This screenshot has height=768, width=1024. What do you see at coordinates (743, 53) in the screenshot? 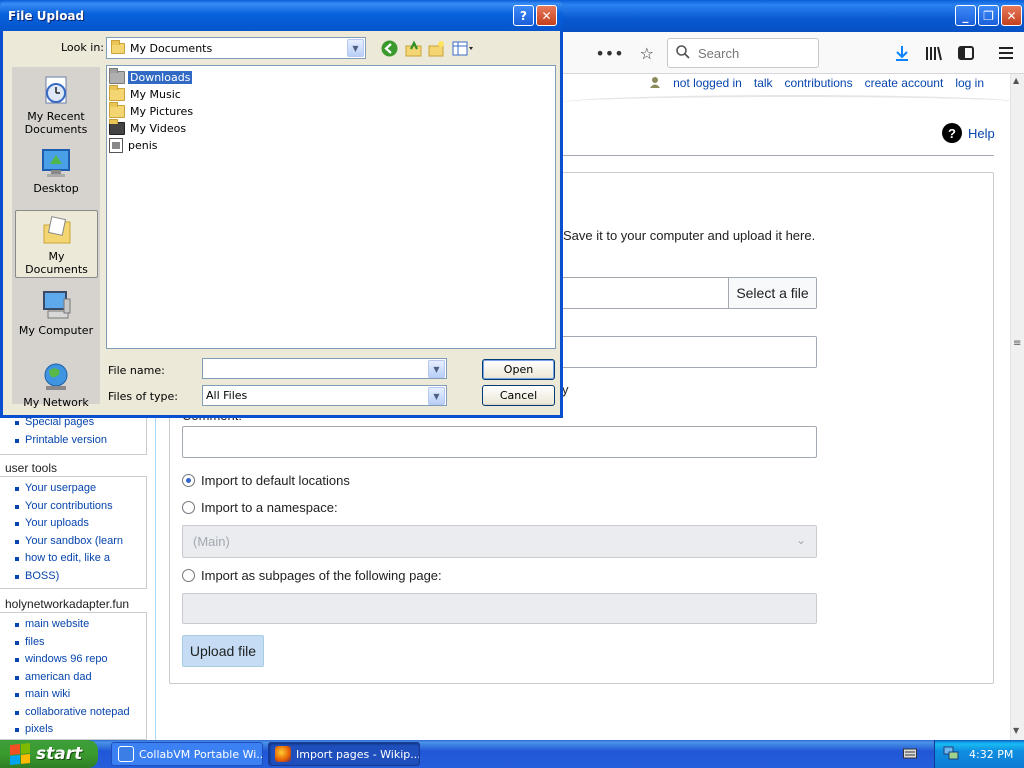
I see `search-input: Search` at bounding box center [743, 53].